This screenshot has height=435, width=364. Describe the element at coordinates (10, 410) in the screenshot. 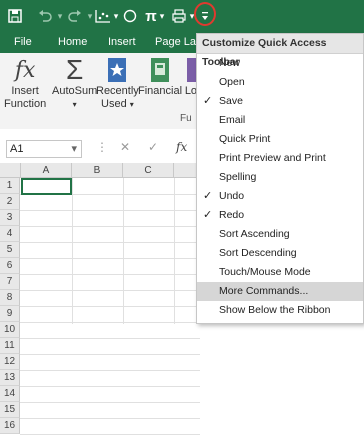

I see `row-header: 15` at that location.